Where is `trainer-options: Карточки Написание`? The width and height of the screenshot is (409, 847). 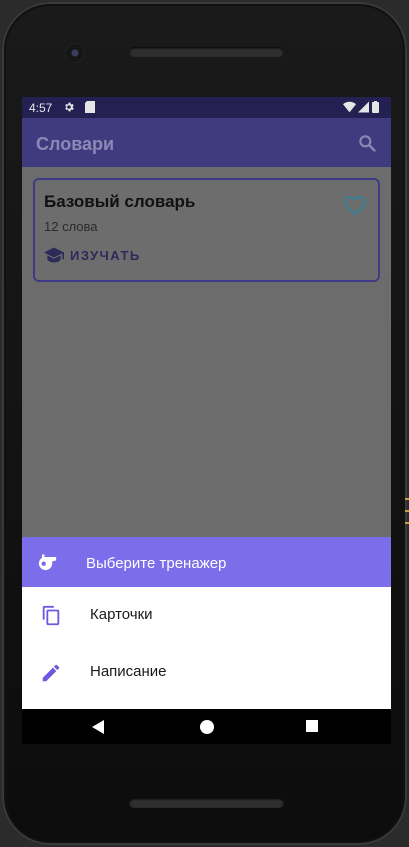
trainer-options: Карточки Написание is located at coordinates (206, 648).